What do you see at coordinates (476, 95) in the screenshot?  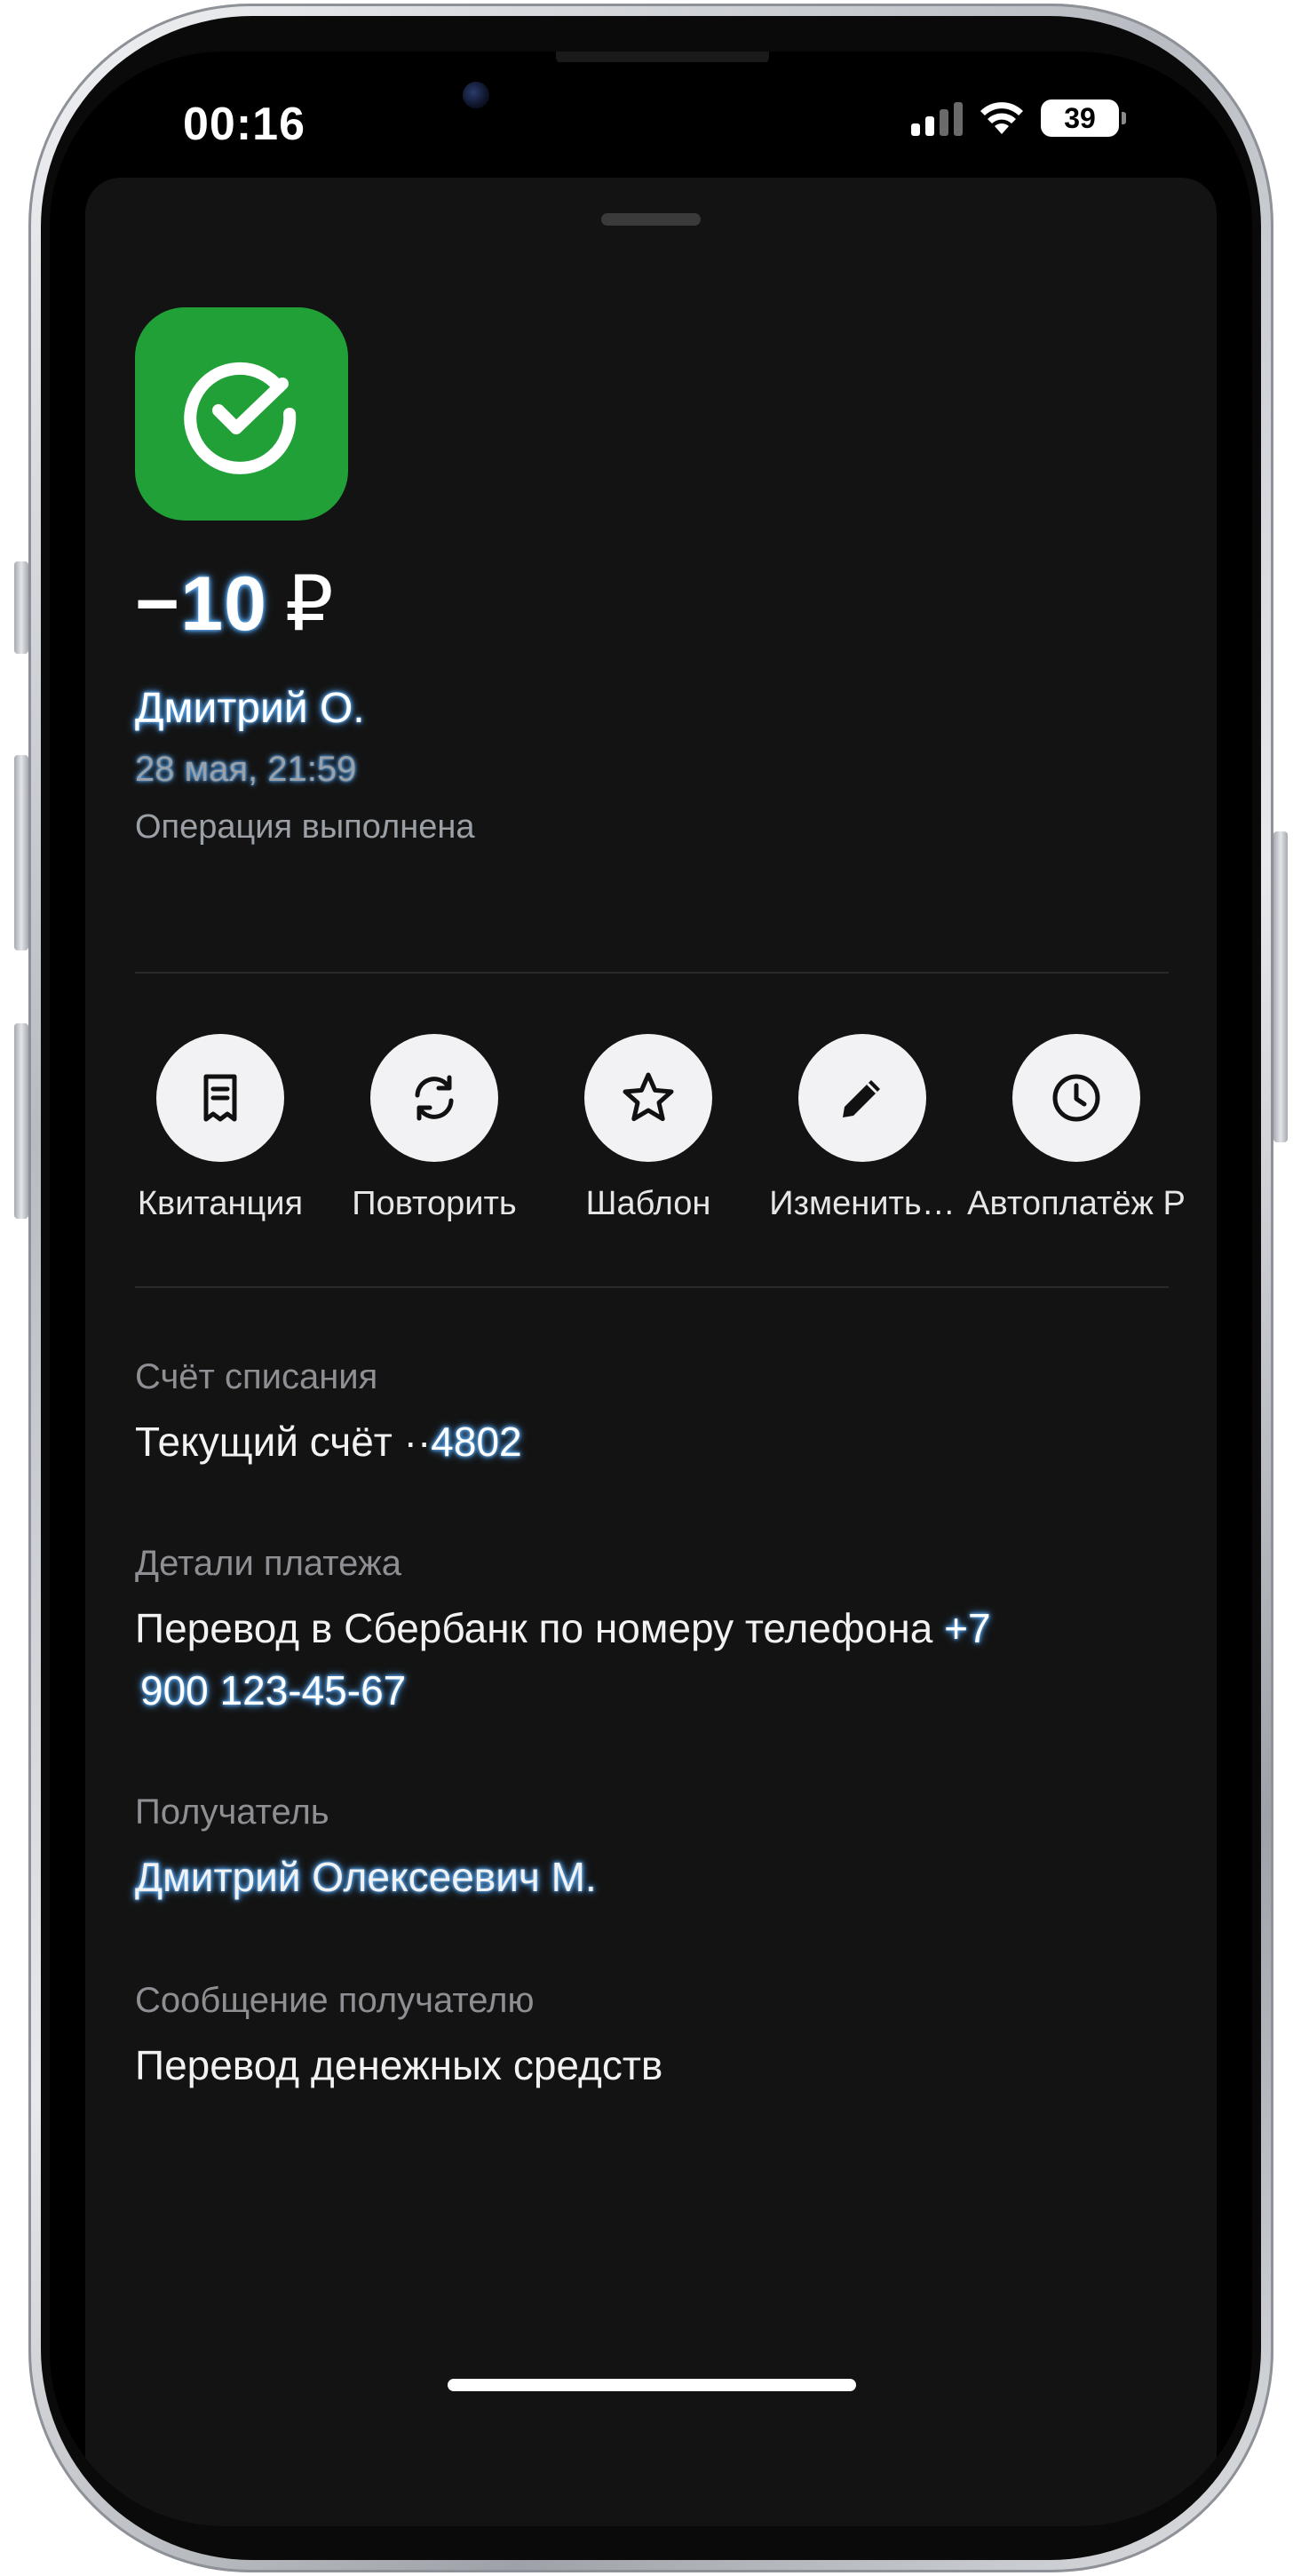 I see `front-camera` at bounding box center [476, 95].